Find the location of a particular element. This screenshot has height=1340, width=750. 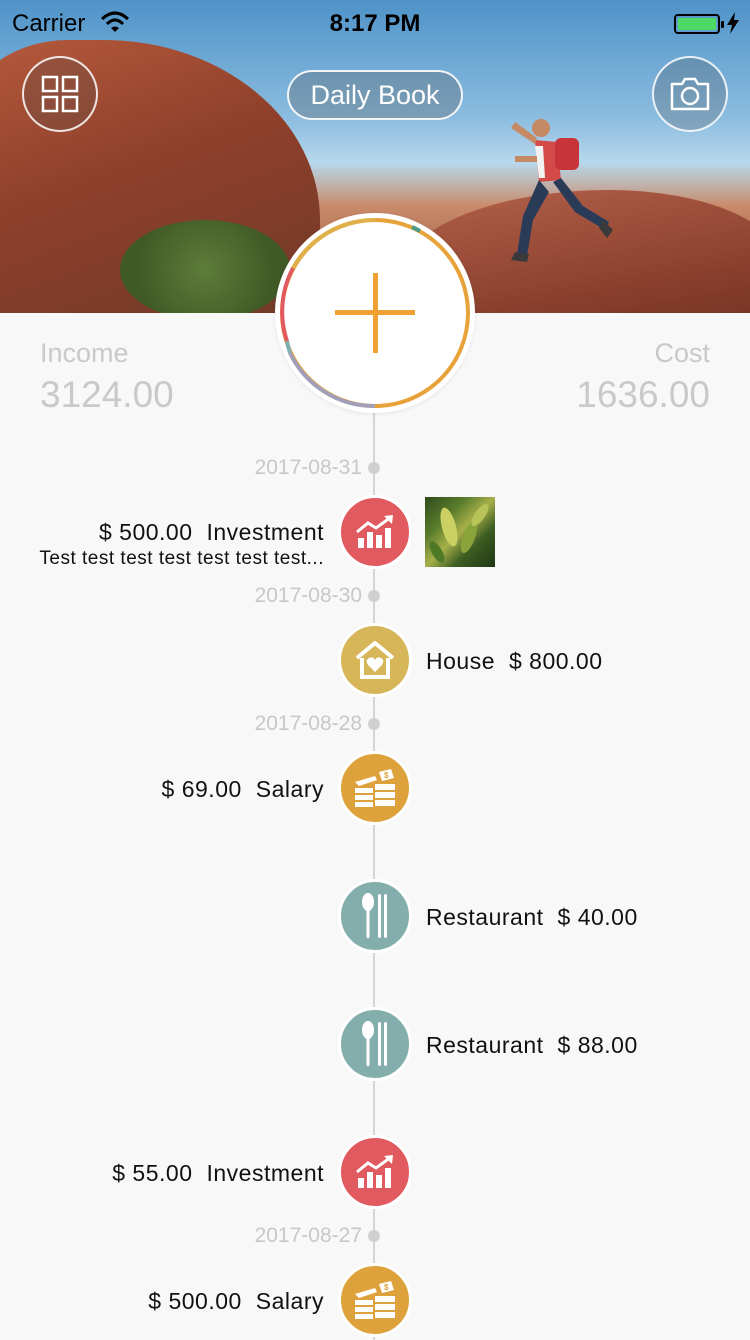

hero-jumping-person is located at coordinates (562, 190).